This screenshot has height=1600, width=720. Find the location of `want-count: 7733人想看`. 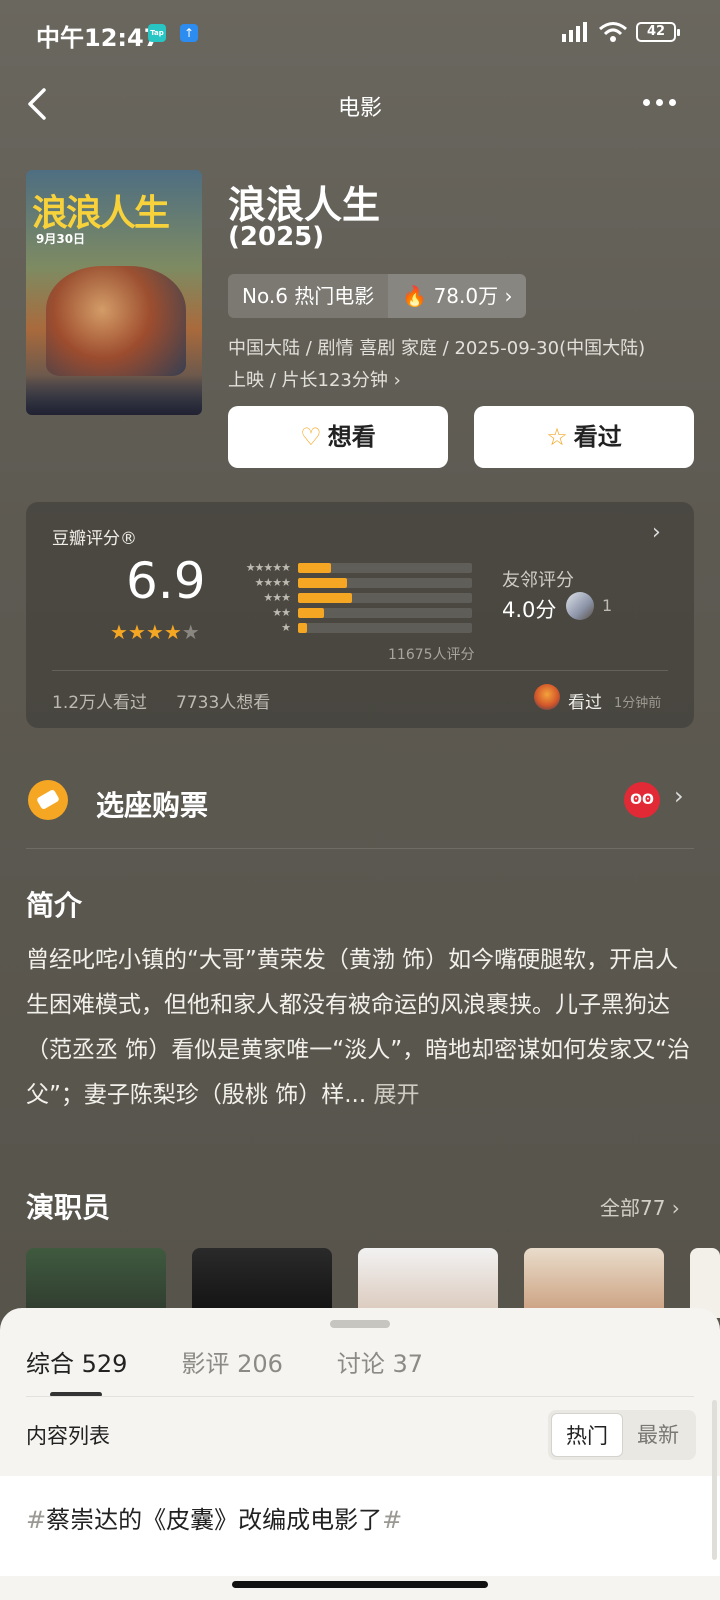

want-count: 7733人想看 is located at coordinates (223, 703).